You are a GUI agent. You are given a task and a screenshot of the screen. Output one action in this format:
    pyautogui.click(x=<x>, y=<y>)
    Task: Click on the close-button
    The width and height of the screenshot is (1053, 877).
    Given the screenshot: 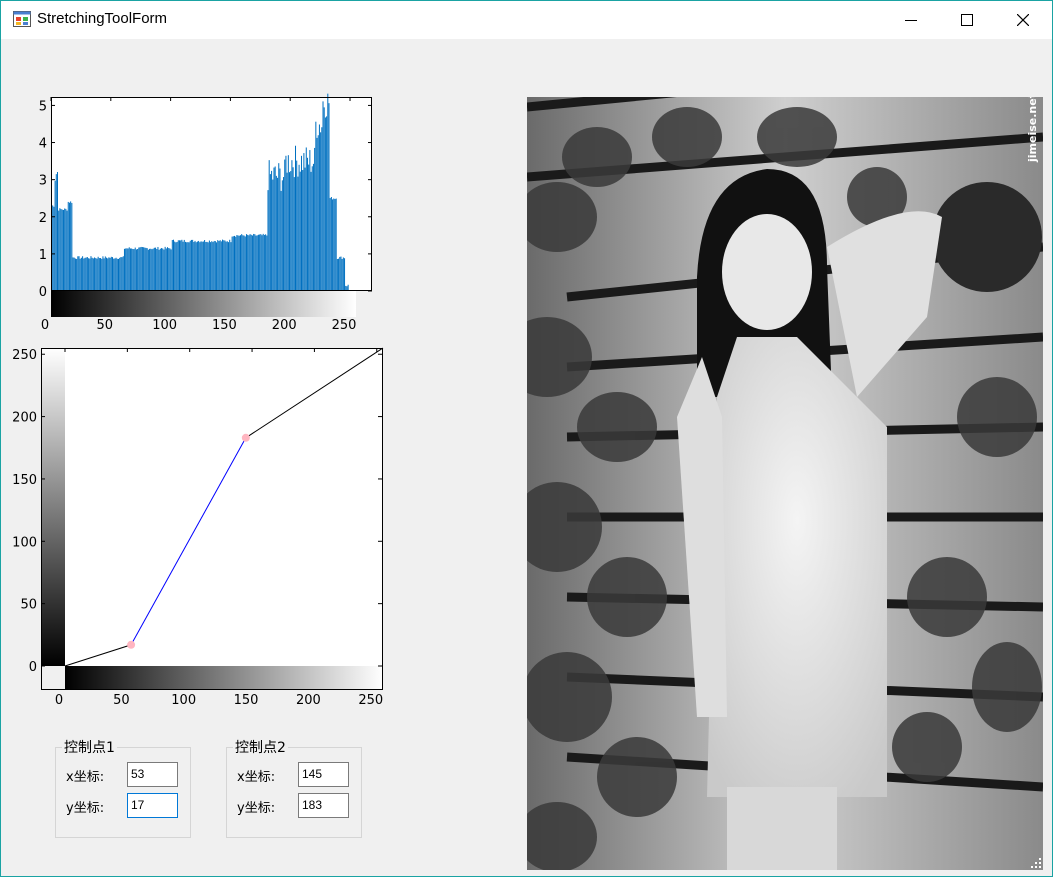 What is the action you would take?
    pyautogui.click(x=1023, y=20)
    